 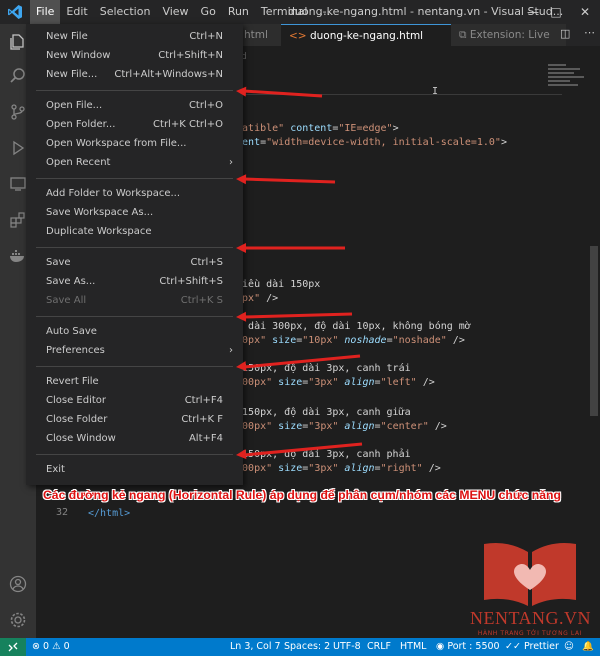 What do you see at coordinates (72, 381) in the screenshot?
I see `menu-item-label: Revert File` at bounding box center [72, 381].